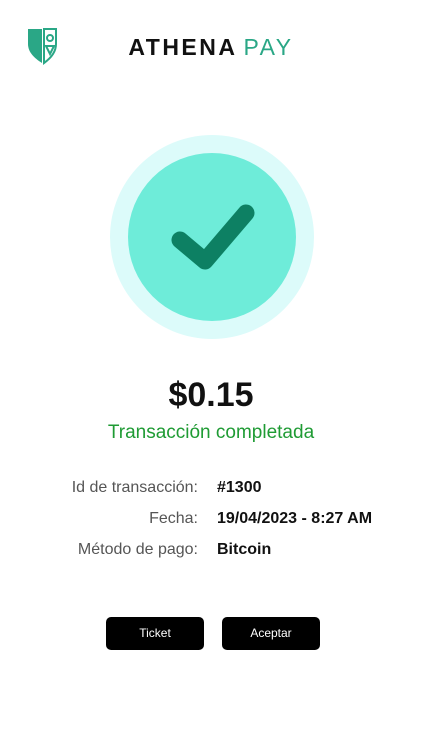  I want to click on transaction-id-value: #1300, so click(239, 487).